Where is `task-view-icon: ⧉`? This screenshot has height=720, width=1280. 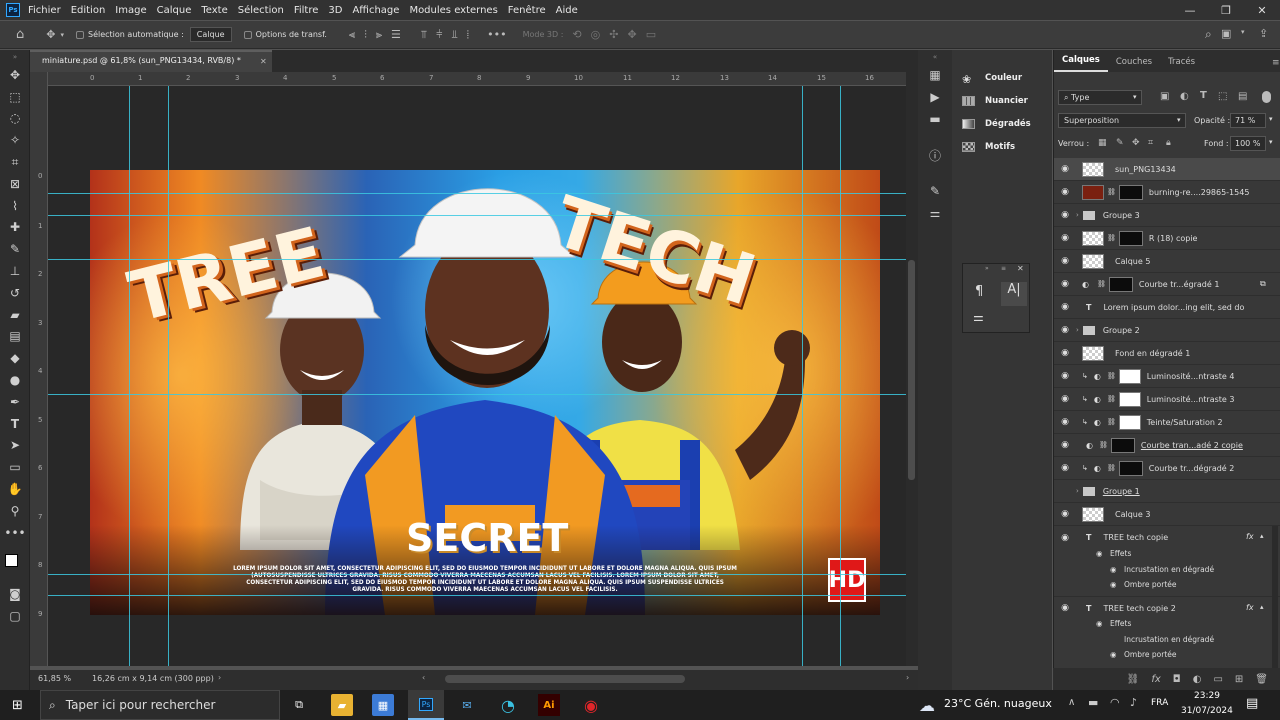
task-view-icon: ⧉ is located at coordinates (299, 705).